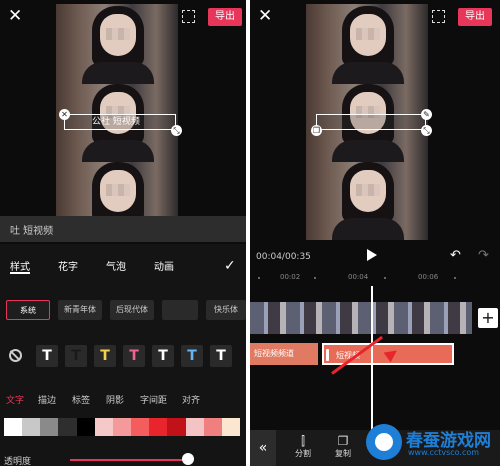 The height and width of the screenshot is (466, 500). What do you see at coordinates (123, 229) in the screenshot?
I see `text-input: 吐 短视频` at bounding box center [123, 229].